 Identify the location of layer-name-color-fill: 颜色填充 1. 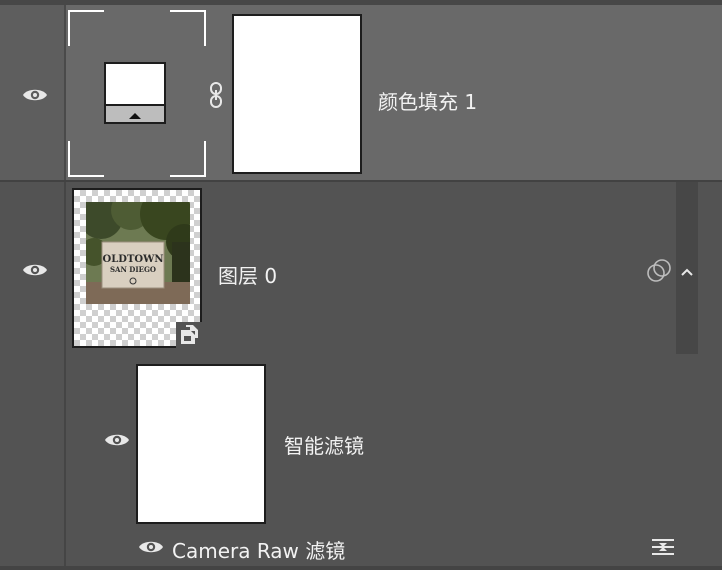
(427, 100).